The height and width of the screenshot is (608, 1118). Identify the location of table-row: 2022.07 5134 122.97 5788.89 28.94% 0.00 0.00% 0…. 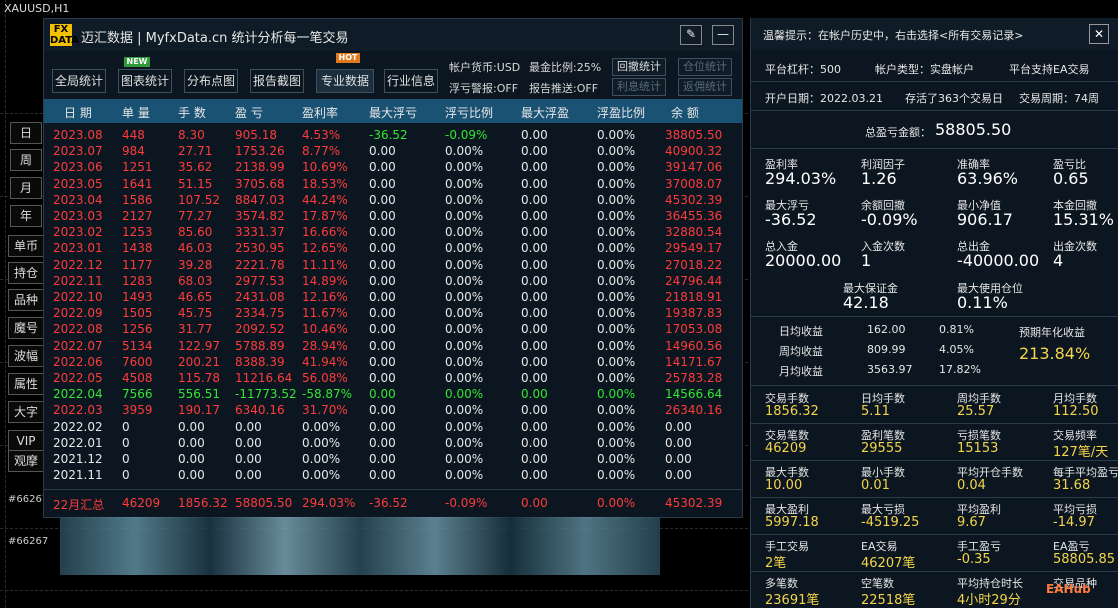
(393, 346).